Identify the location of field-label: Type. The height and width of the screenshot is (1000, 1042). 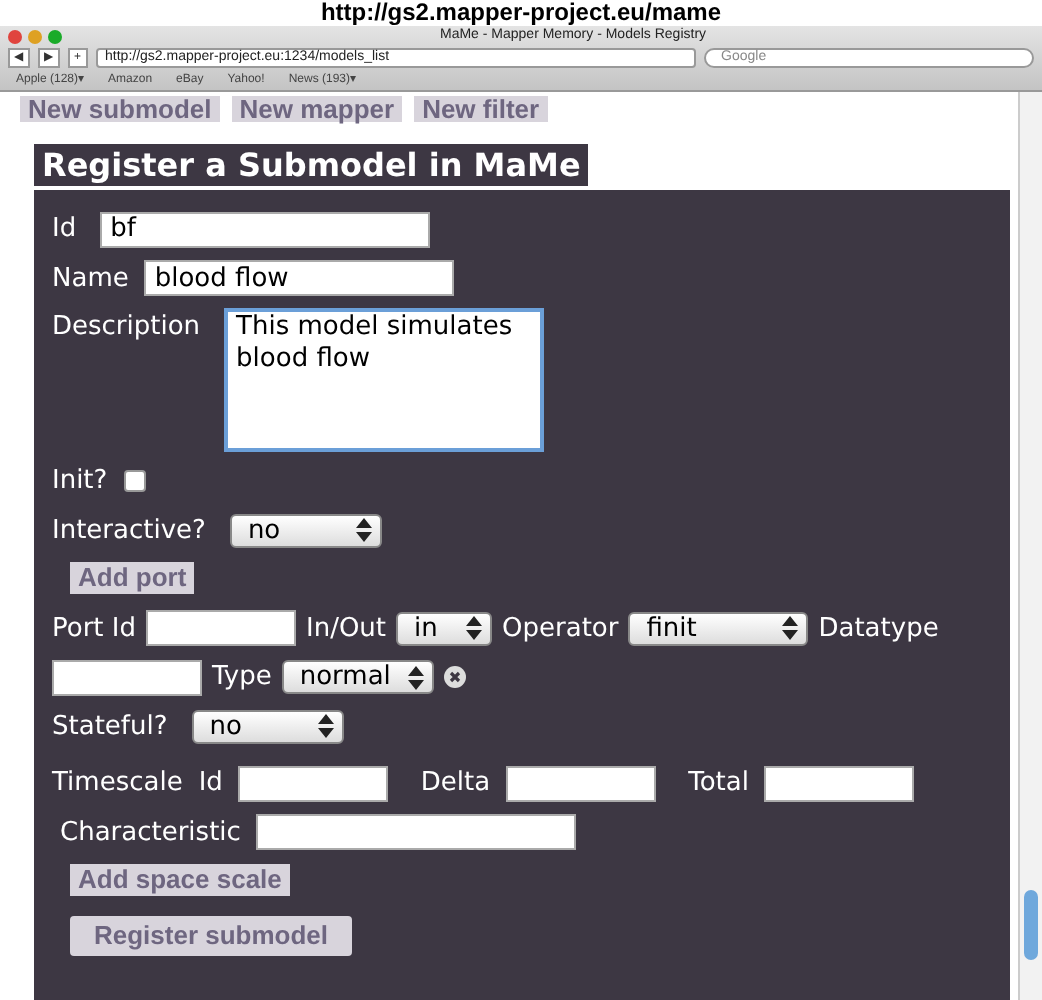
(242, 678).